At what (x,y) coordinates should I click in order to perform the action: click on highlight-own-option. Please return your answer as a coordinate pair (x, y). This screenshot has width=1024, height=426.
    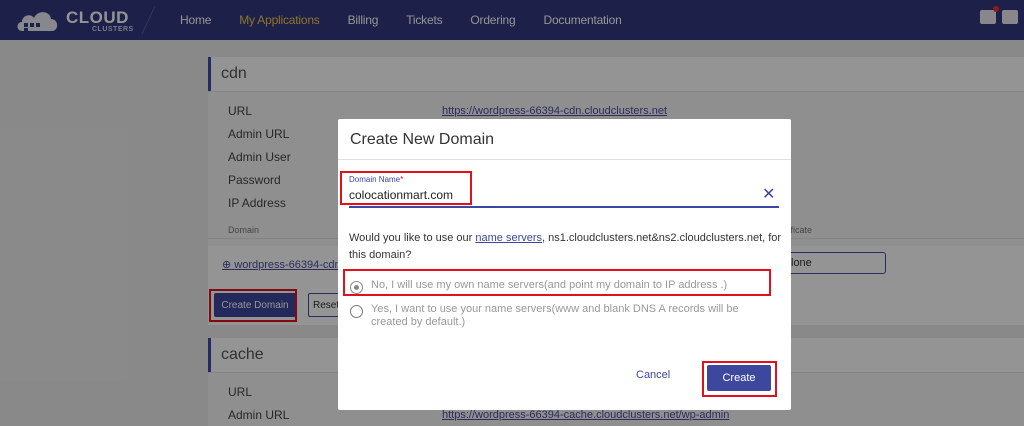
    Looking at the image, I should click on (557, 282).